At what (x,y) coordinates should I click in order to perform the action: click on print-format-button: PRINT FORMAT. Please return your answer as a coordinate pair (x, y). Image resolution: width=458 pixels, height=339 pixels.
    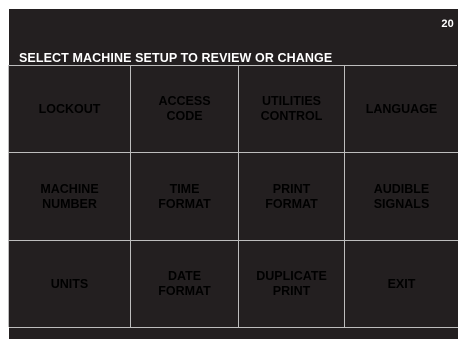
    Looking at the image, I should click on (292, 197).